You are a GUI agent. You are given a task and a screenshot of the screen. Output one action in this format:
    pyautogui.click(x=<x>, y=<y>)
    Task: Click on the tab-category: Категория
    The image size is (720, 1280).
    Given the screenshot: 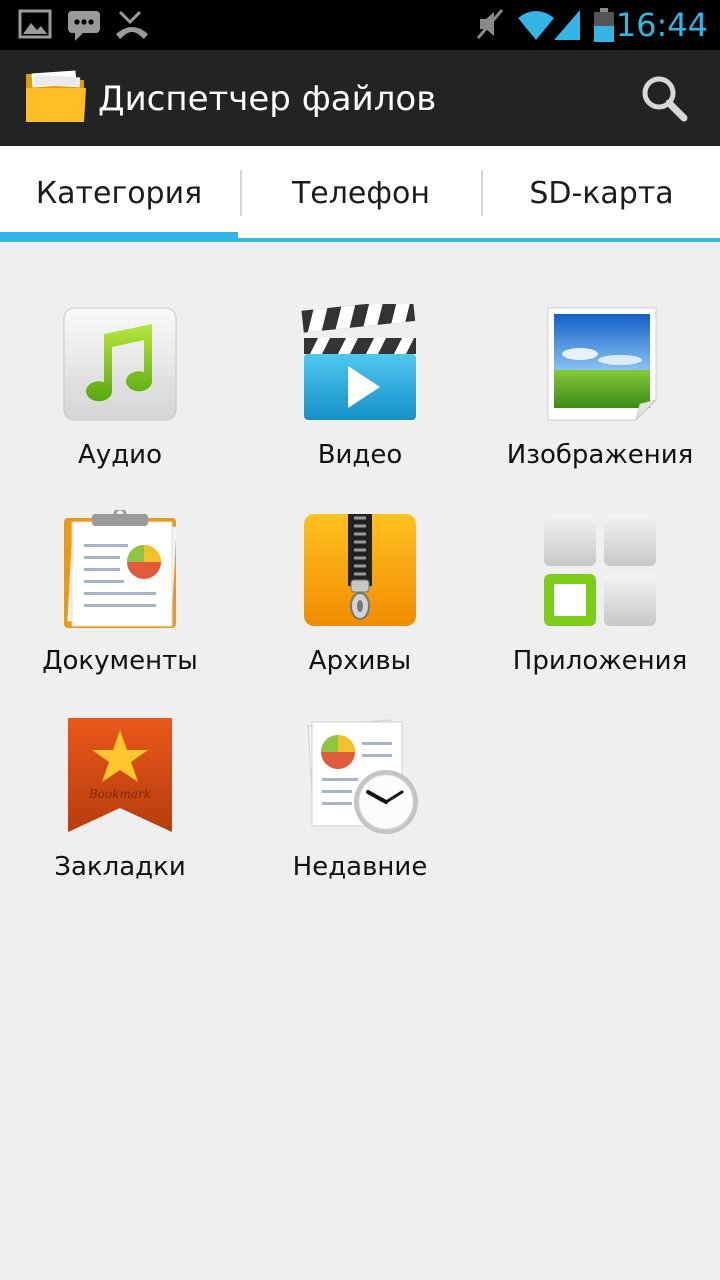 What is the action you would take?
    pyautogui.click(x=119, y=192)
    